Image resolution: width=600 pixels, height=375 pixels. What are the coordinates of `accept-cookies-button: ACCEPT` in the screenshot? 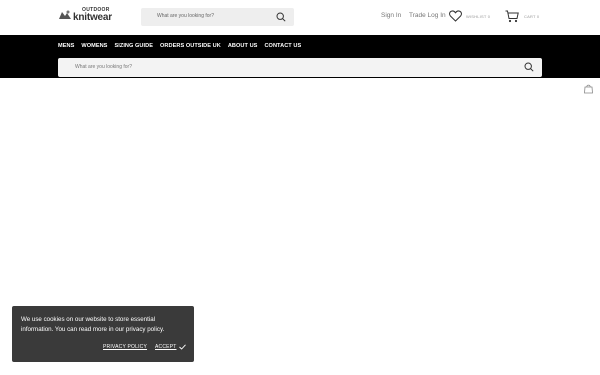 It's located at (165, 347).